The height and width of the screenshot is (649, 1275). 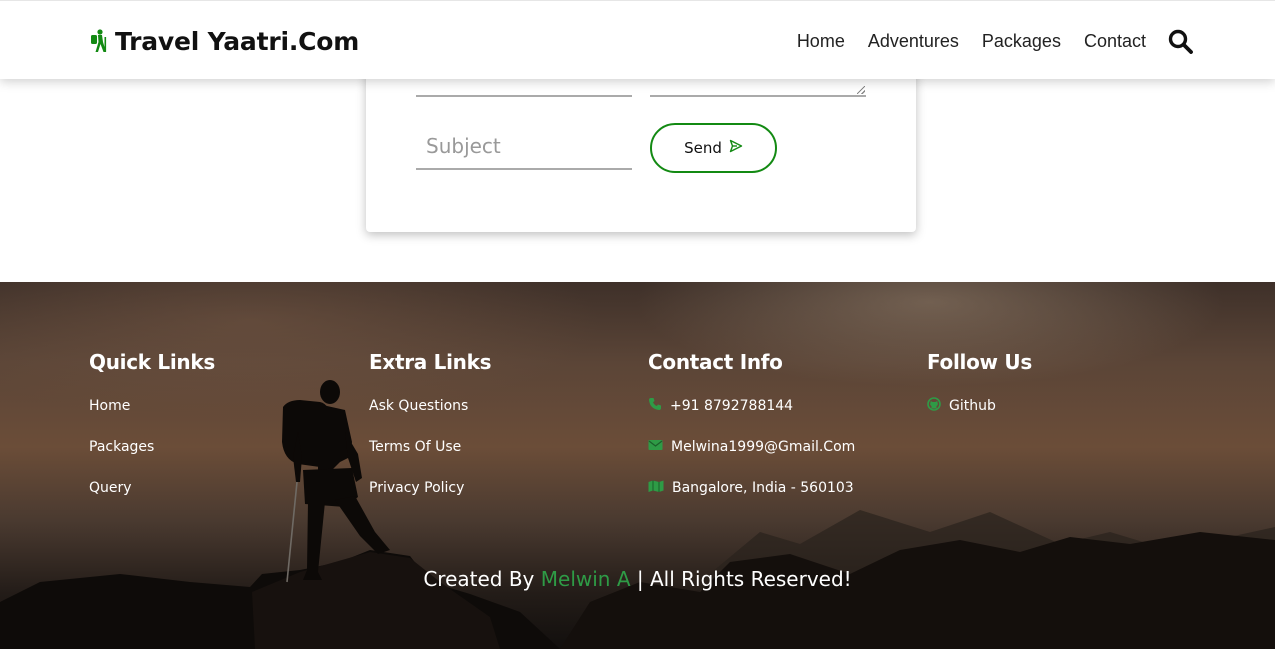 I want to click on github-icon, so click(x=934, y=406).